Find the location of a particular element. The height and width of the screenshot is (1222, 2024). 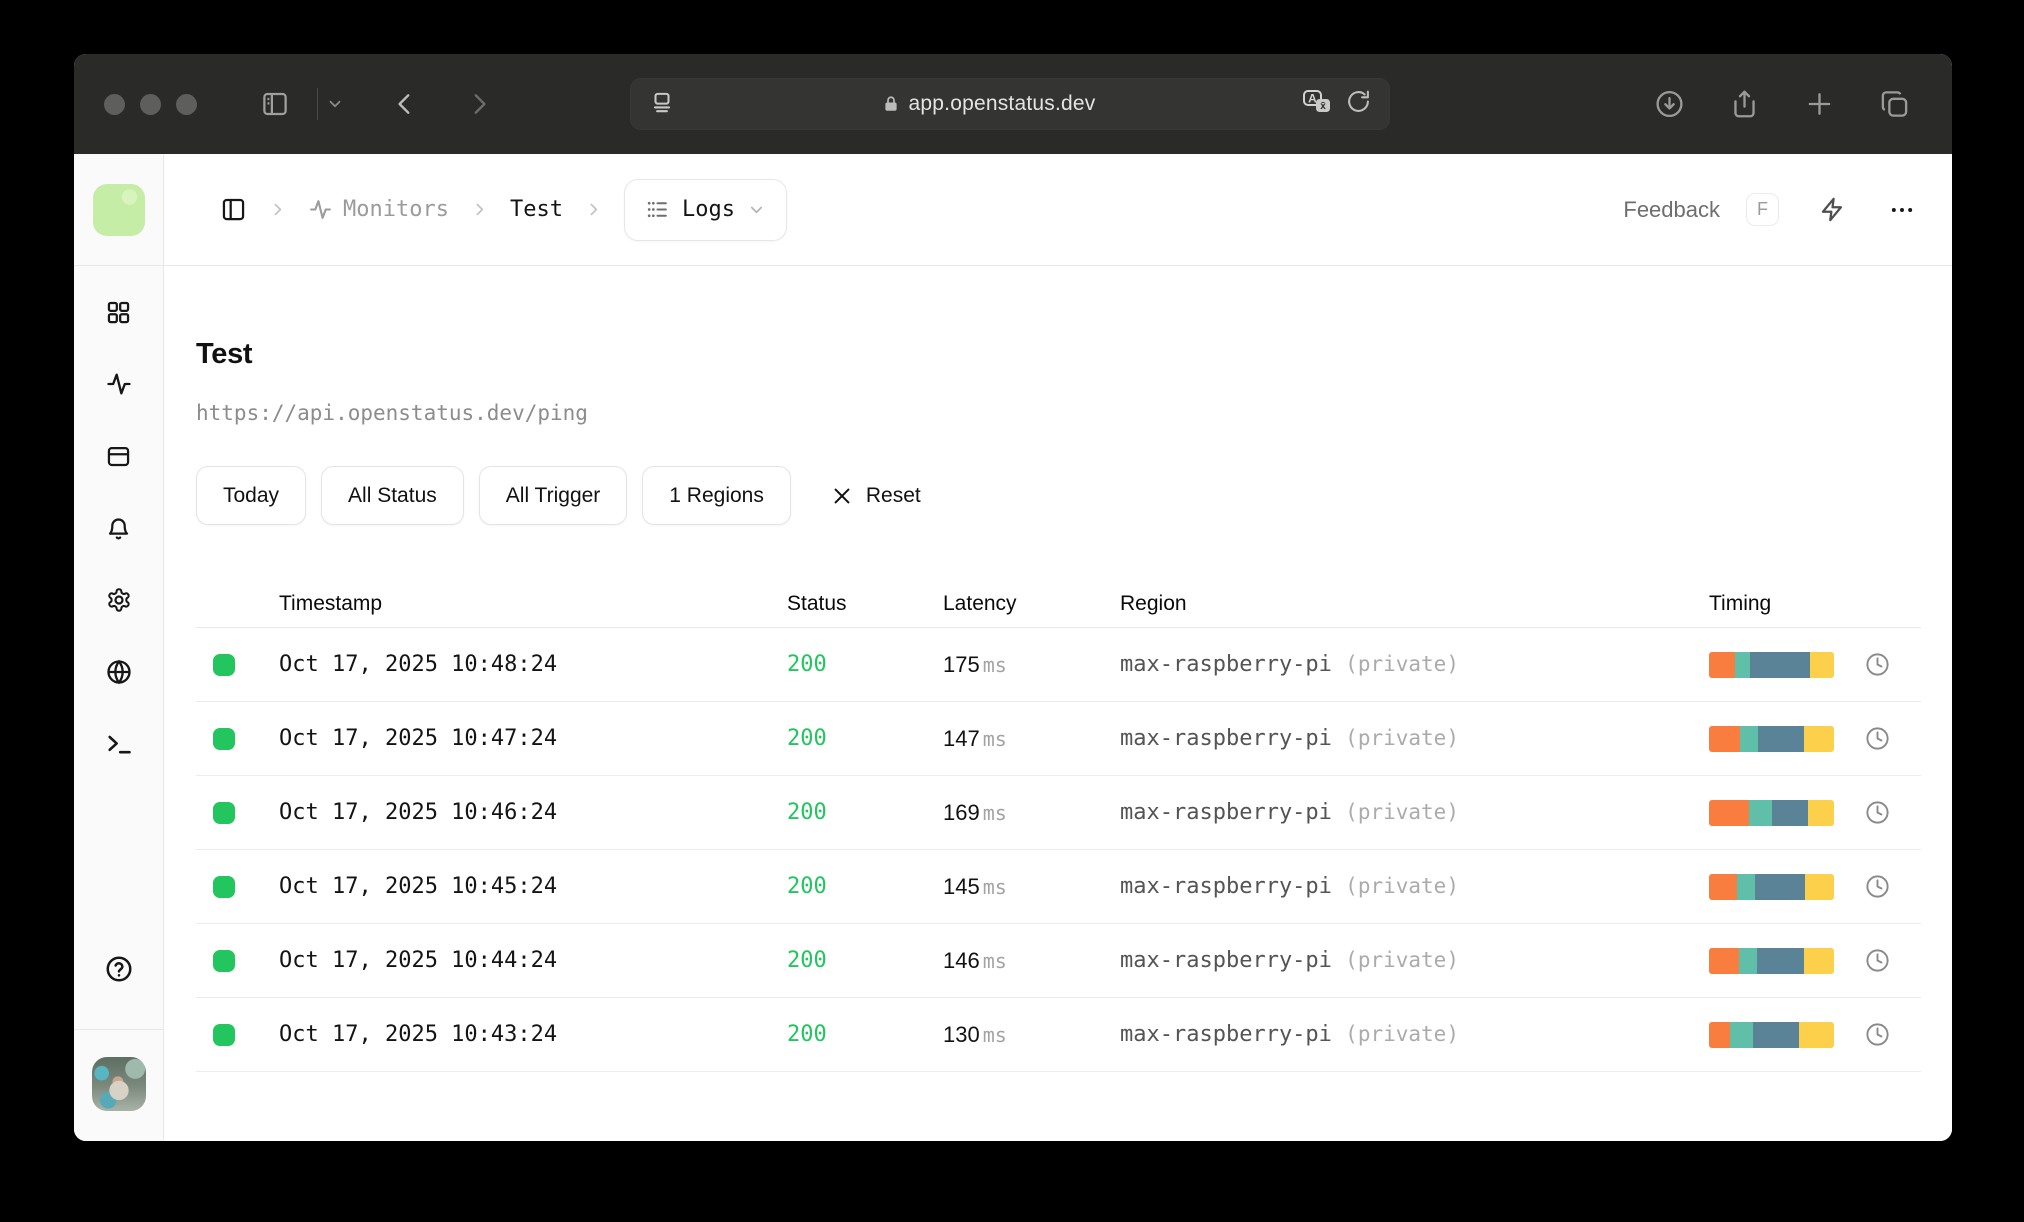

tab-group-chevron-icon is located at coordinates (335, 104).